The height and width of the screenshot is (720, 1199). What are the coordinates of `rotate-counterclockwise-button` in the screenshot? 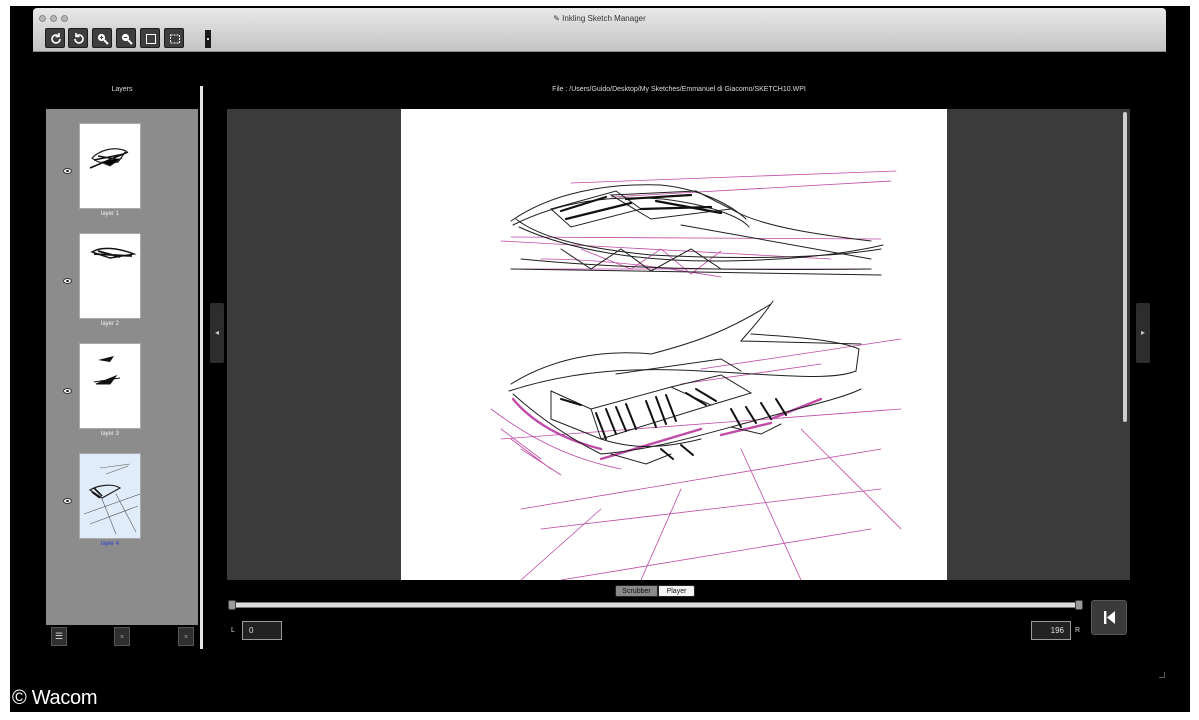 It's located at (78, 38).